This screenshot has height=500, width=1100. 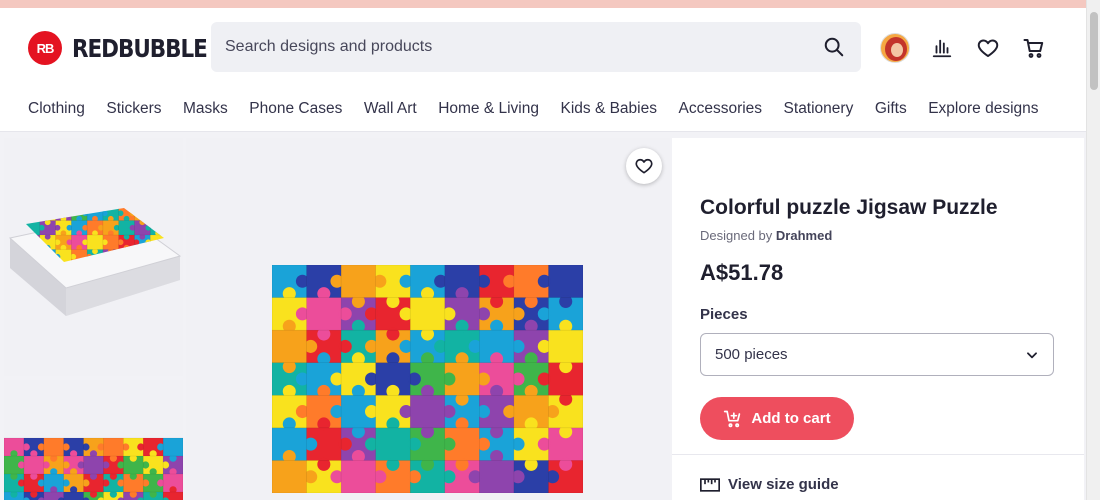 I want to click on thumbnail-puzzle-closeup, so click(x=93, y=440).